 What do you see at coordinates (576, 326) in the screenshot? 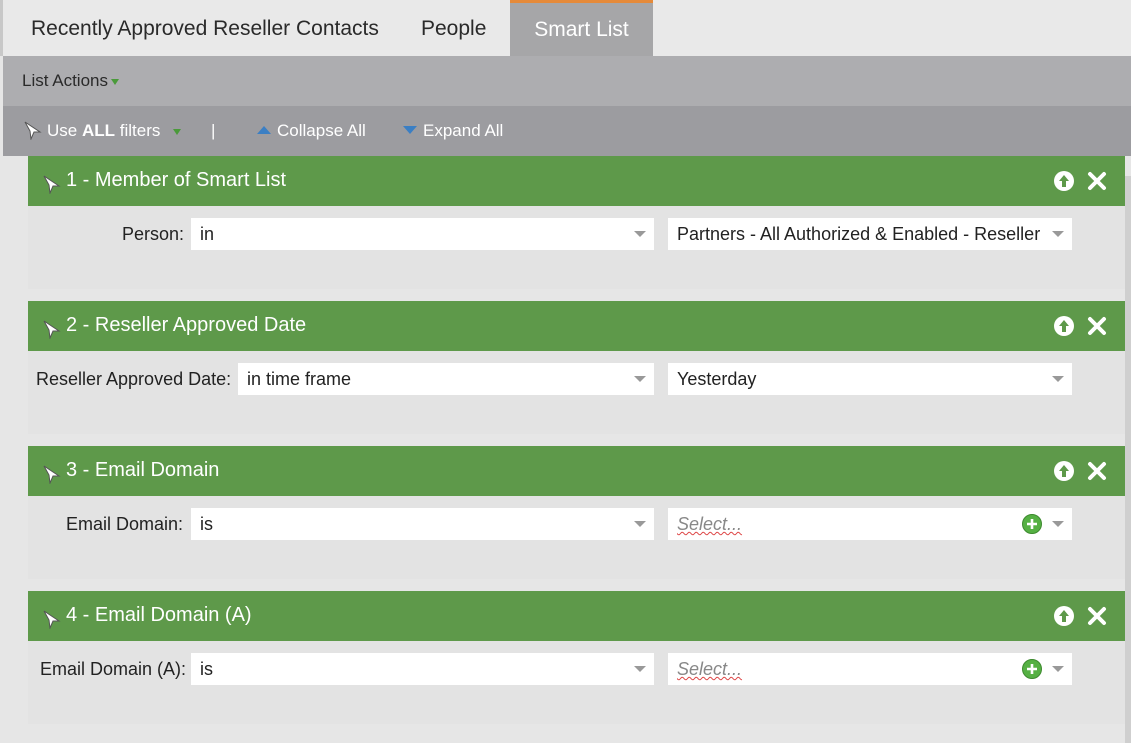
I see `filter-header: 2 - Reseller Approved Date` at bounding box center [576, 326].